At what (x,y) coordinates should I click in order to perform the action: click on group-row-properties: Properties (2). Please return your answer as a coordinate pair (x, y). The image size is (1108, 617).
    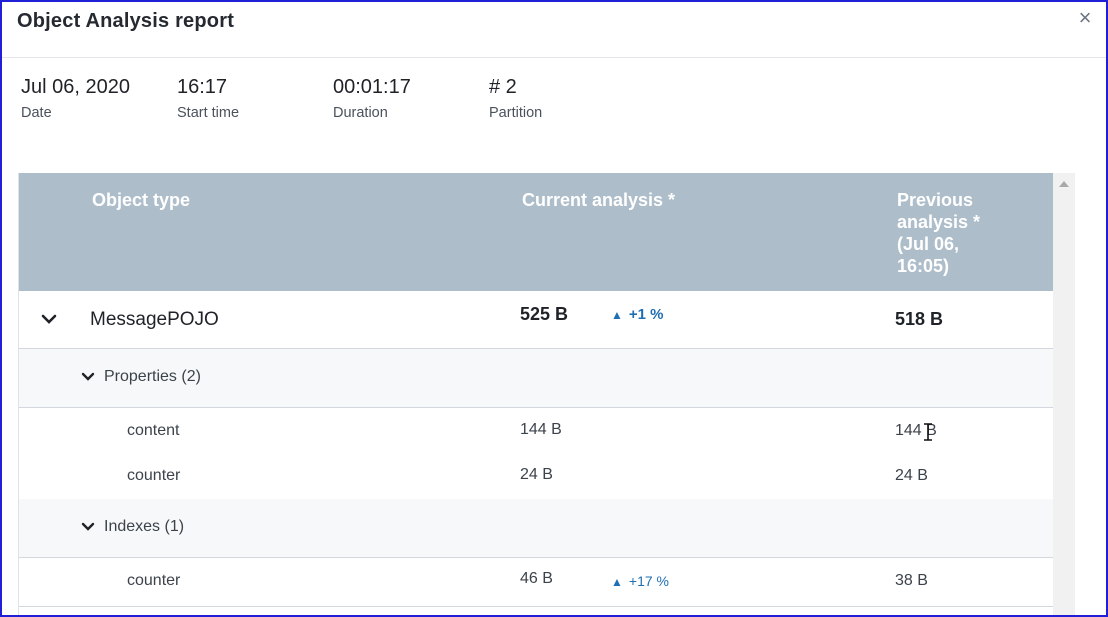
    Looking at the image, I should click on (536, 378).